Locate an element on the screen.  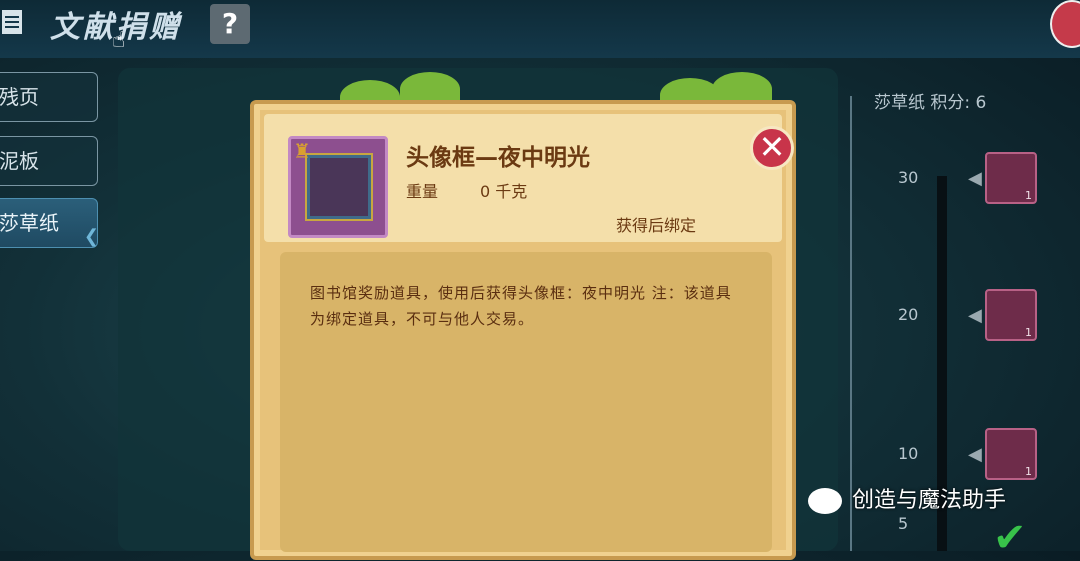
checkmark-icon: ✔ is located at coordinates (1010, 538).